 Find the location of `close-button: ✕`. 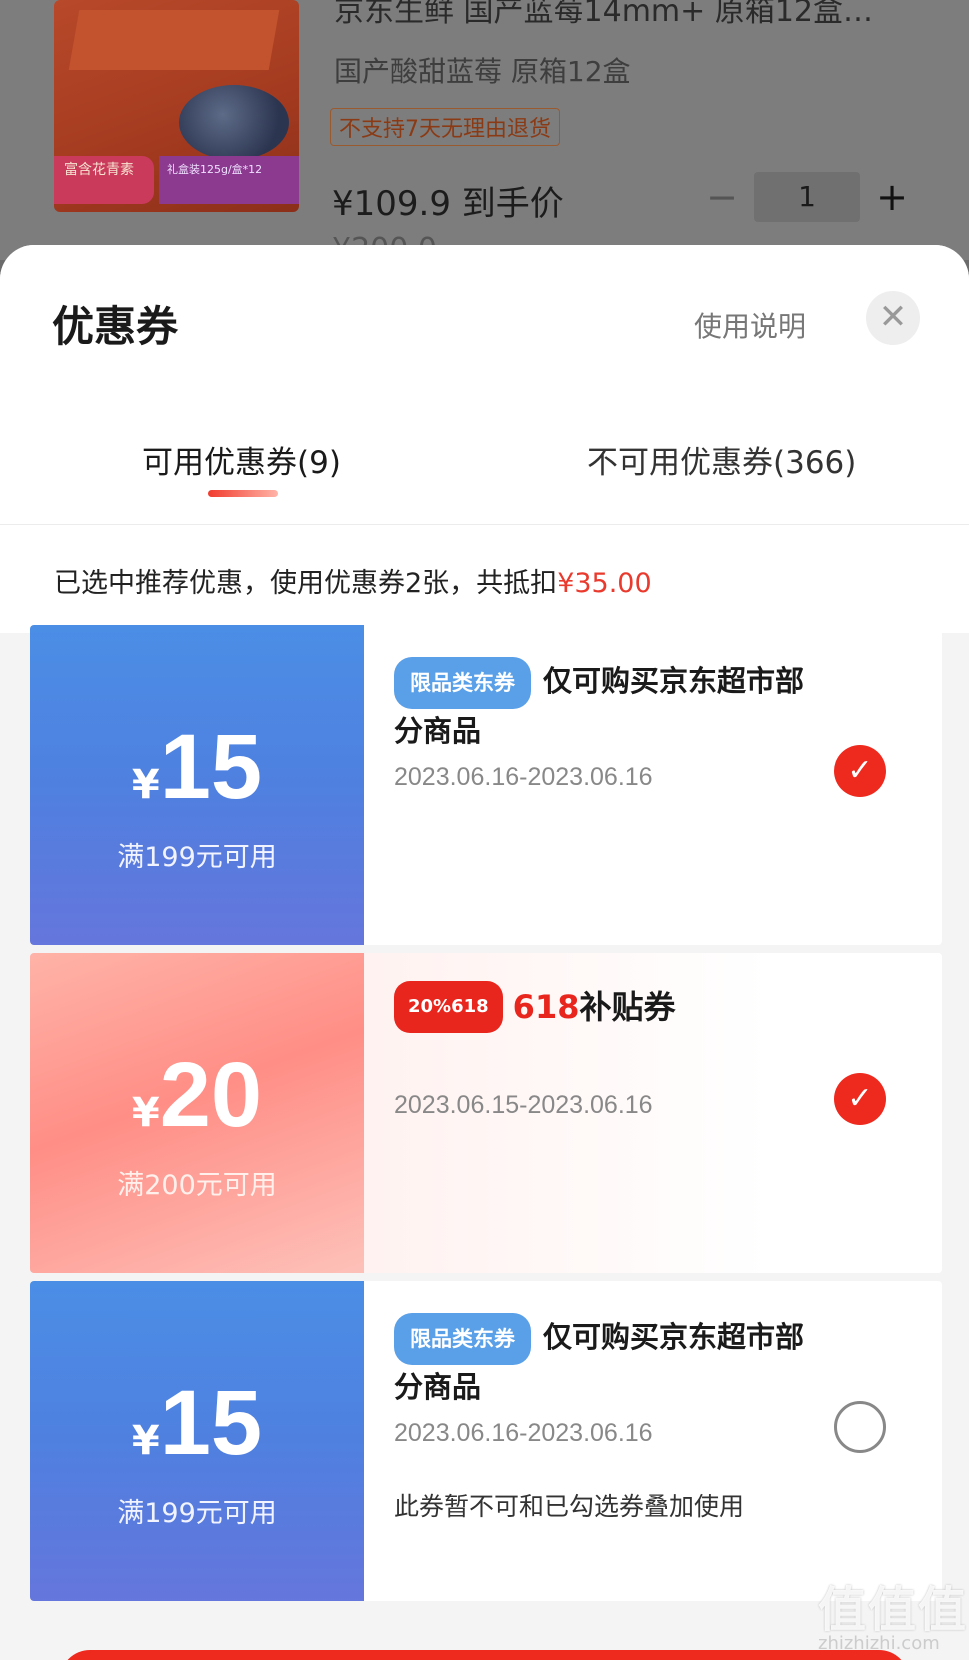

close-button: ✕ is located at coordinates (893, 318).